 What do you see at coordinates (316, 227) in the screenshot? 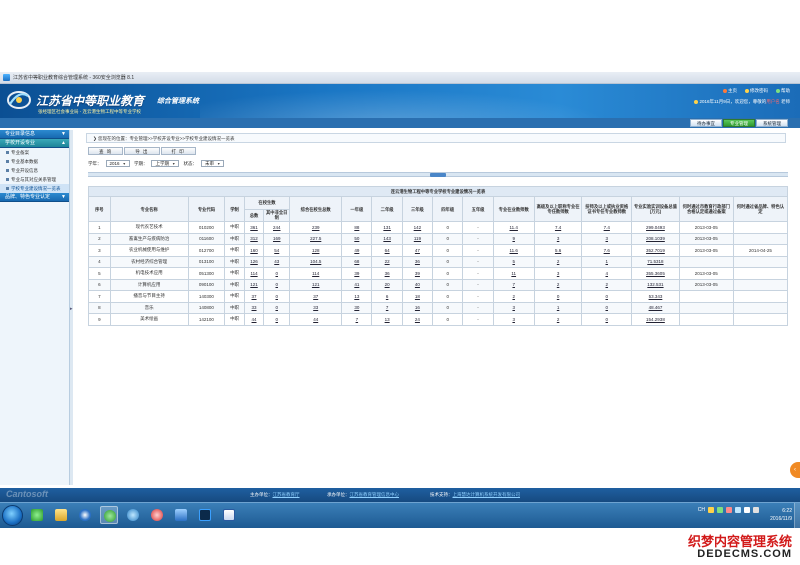
I see `table-cell: 239` at bounding box center [316, 227].